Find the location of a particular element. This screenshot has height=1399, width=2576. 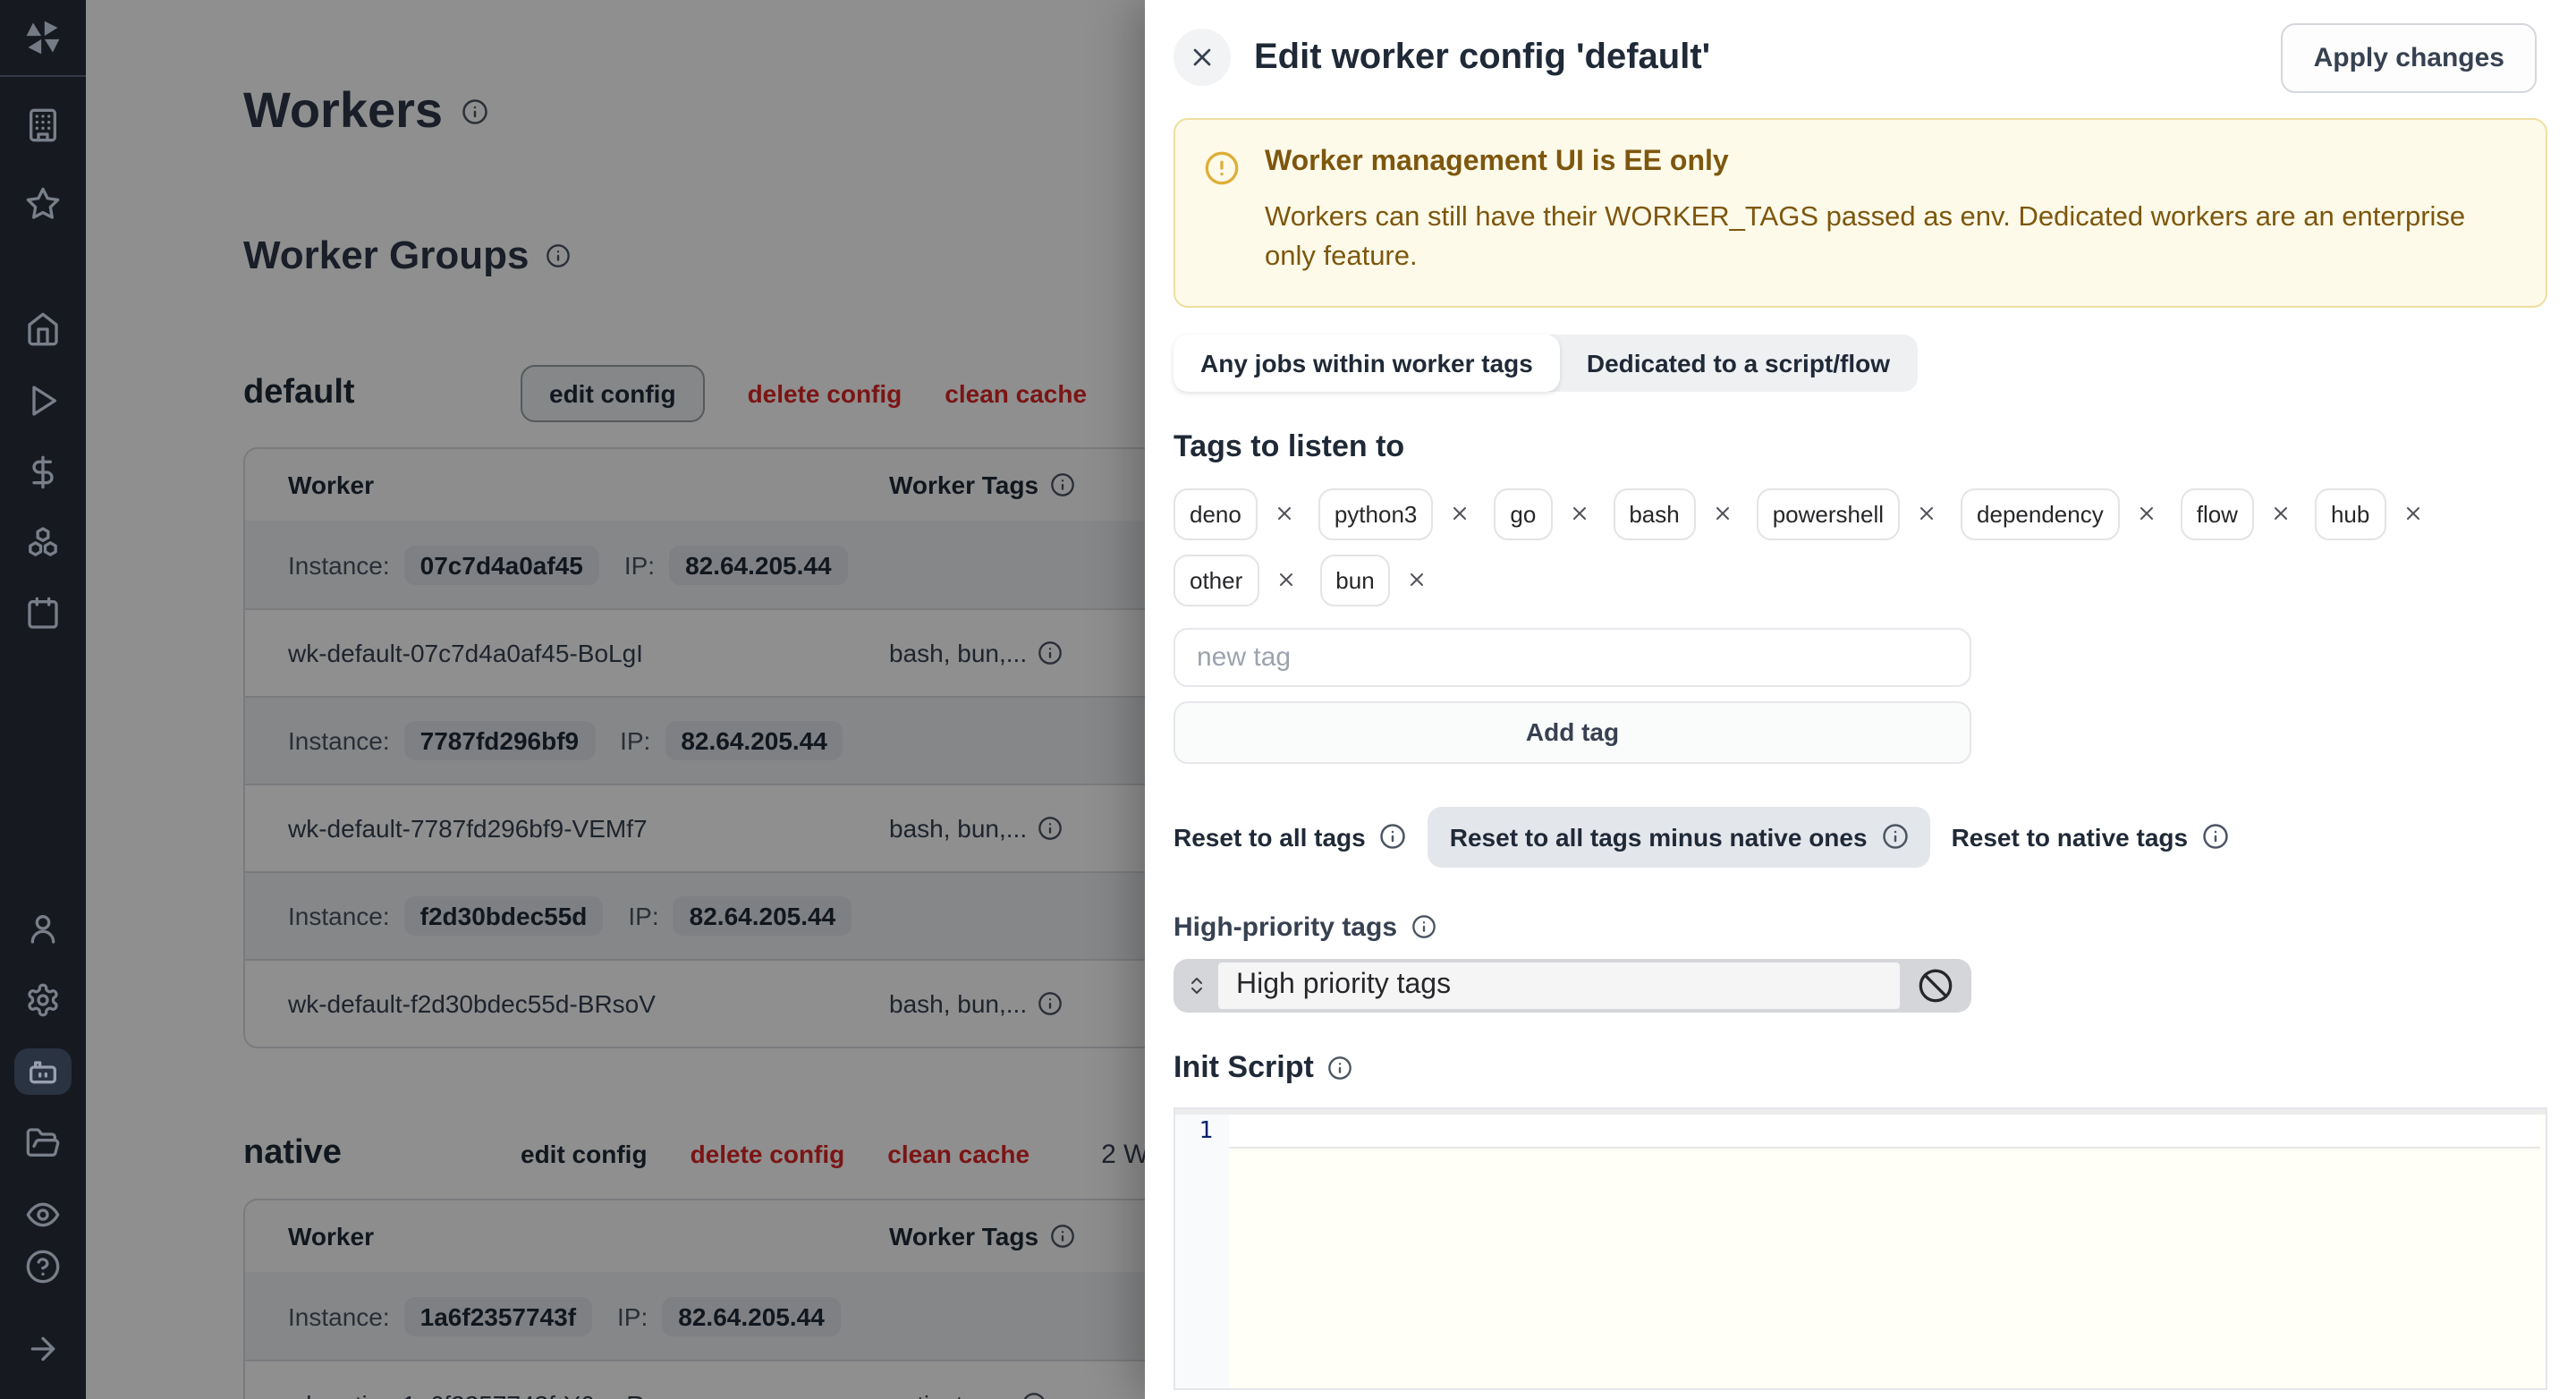

reset-minus-native-button: Reset to all tags minus native ones is located at coordinates (1679, 837).